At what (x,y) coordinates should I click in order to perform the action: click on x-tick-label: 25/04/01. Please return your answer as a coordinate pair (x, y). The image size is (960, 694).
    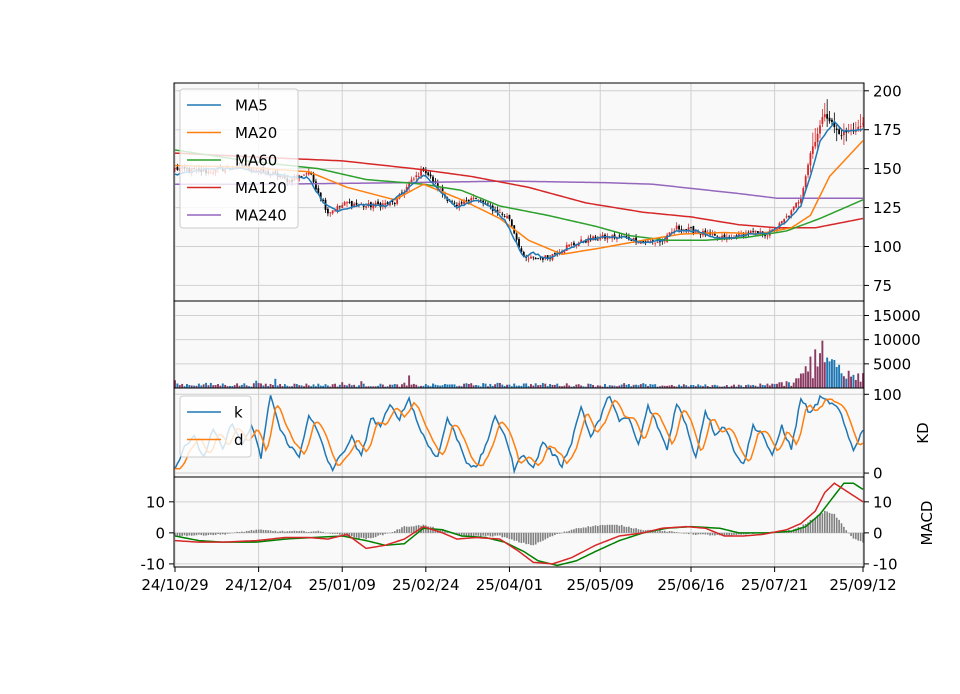
    Looking at the image, I should click on (509, 585).